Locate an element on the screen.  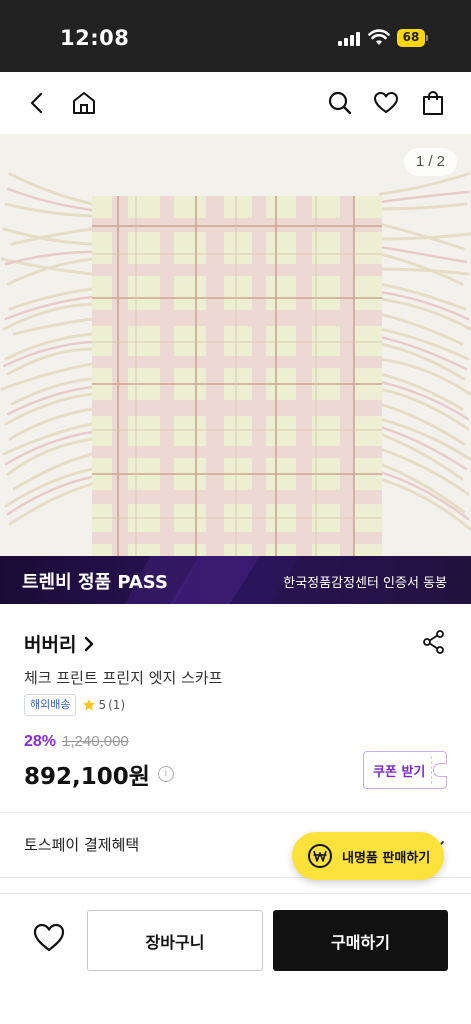
battery-level: 68 is located at coordinates (411, 37).